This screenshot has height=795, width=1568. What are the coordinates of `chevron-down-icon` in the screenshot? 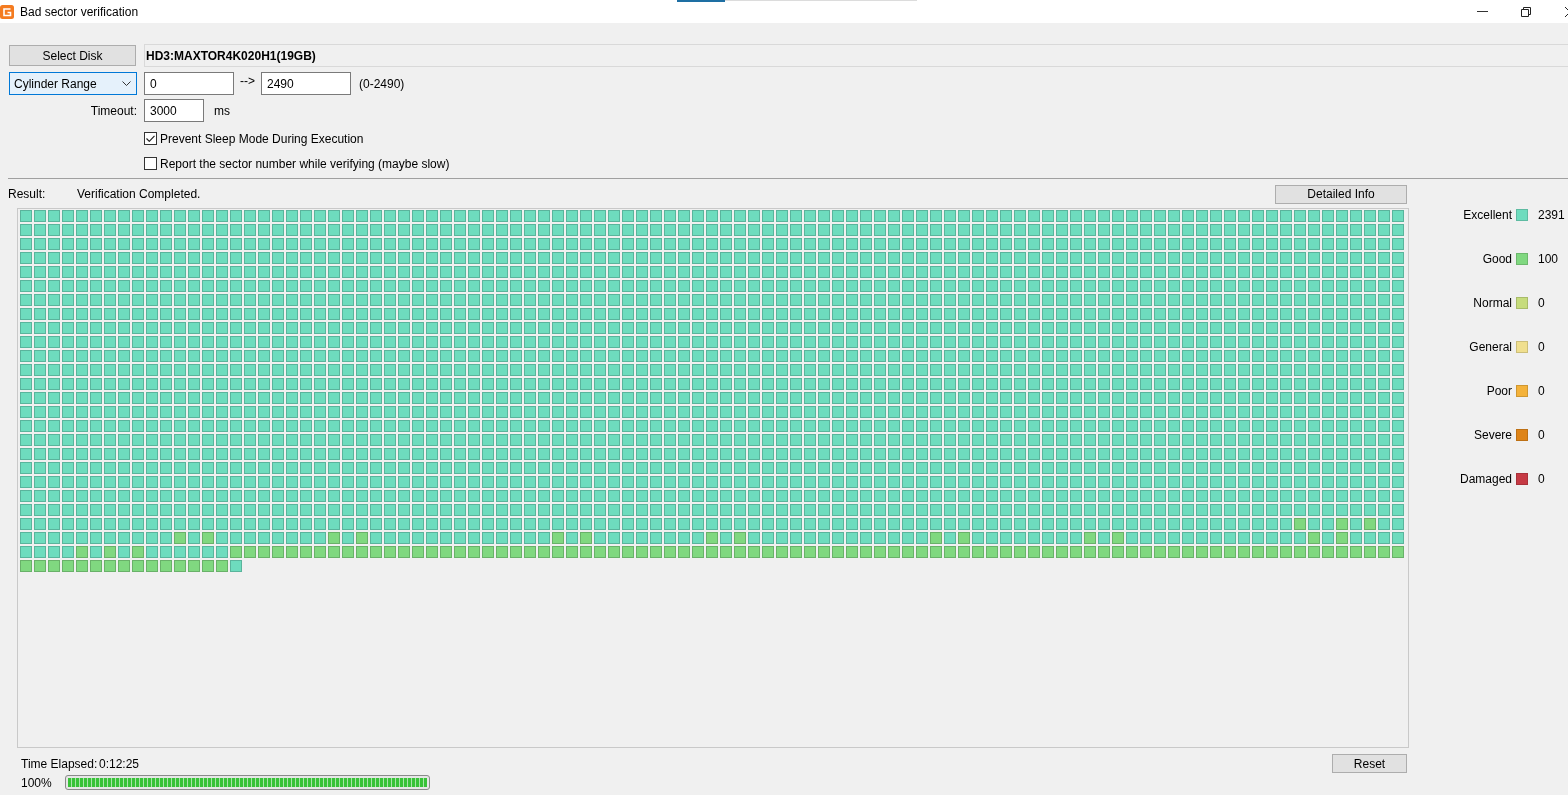 It's located at (126, 83).